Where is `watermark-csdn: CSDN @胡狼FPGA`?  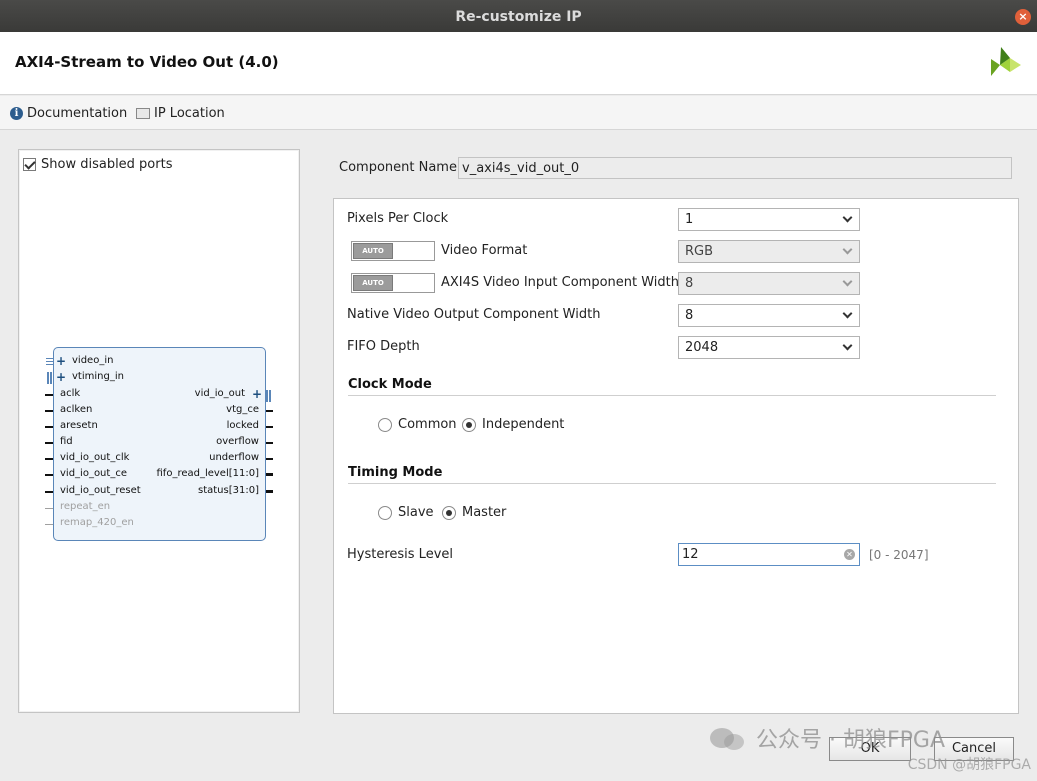
watermark-csdn: CSDN @胡狼FPGA is located at coordinates (969, 765).